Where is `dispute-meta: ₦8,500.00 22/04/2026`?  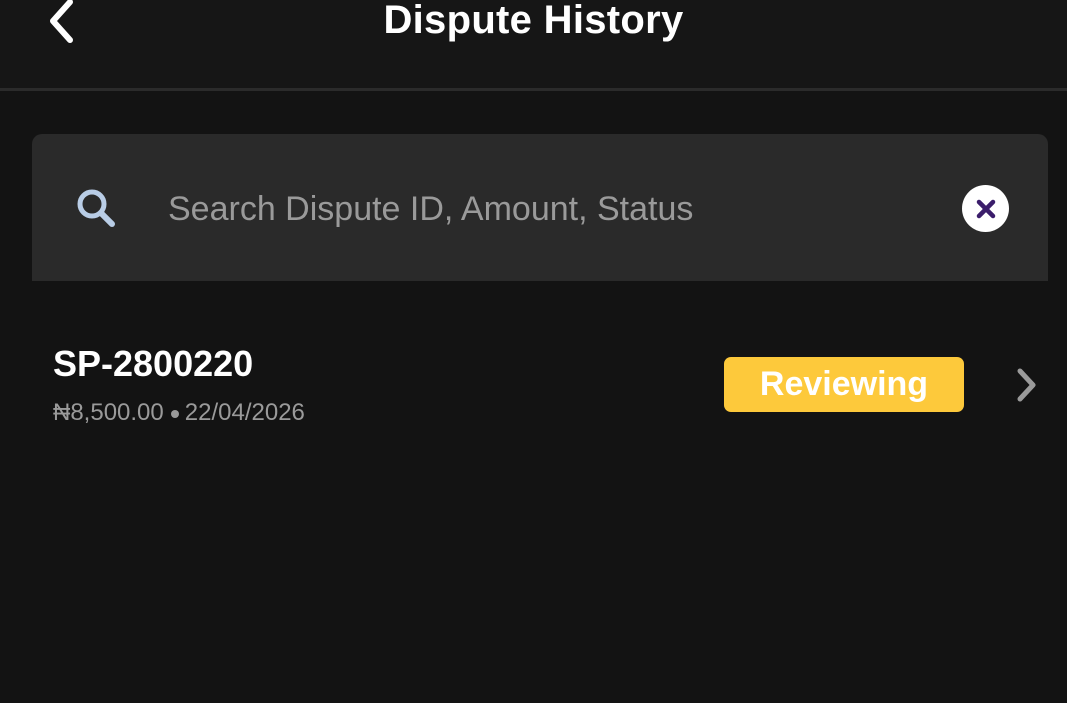 dispute-meta: ₦8,500.00 22/04/2026 is located at coordinates (179, 413).